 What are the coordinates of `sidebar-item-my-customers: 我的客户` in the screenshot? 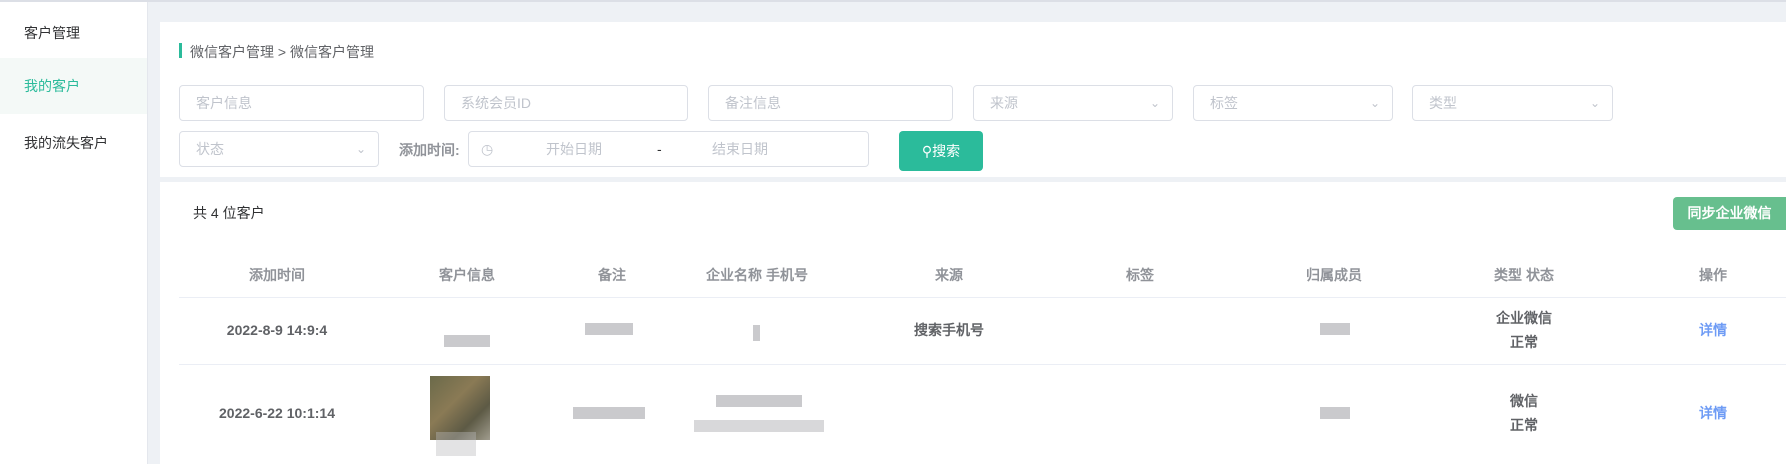 It's located at (73, 86).